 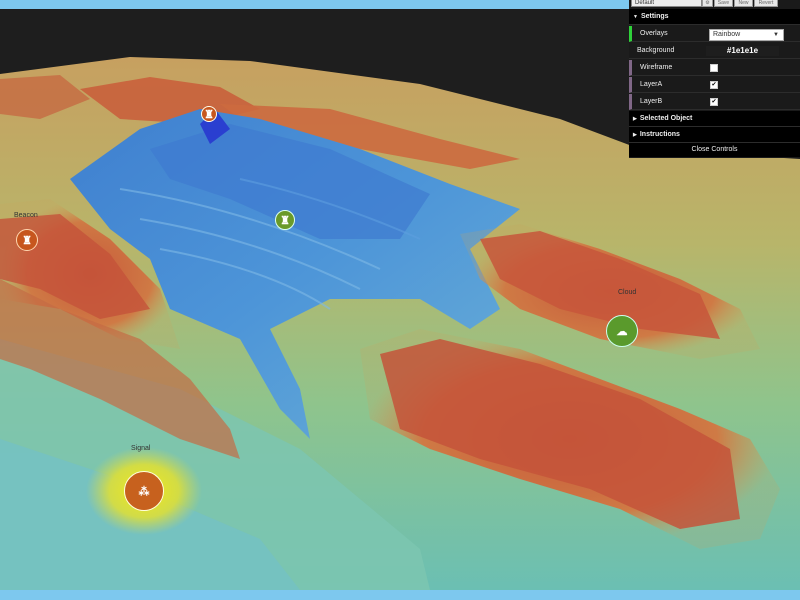 What do you see at coordinates (627, 292) in the screenshot?
I see `cloud-marker-label: Cloud` at bounding box center [627, 292].